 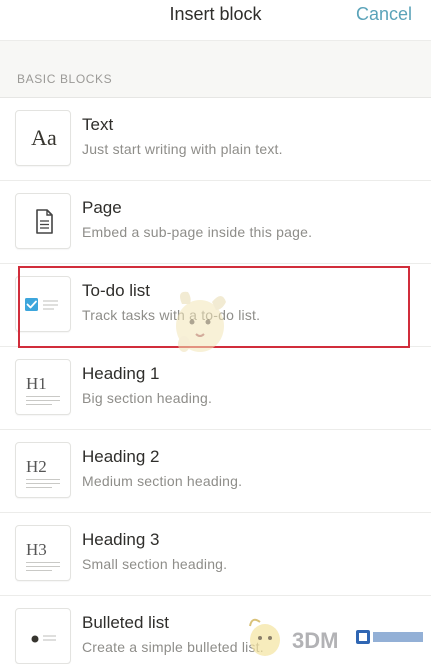 I want to click on page-icon, so click(x=44, y=221).